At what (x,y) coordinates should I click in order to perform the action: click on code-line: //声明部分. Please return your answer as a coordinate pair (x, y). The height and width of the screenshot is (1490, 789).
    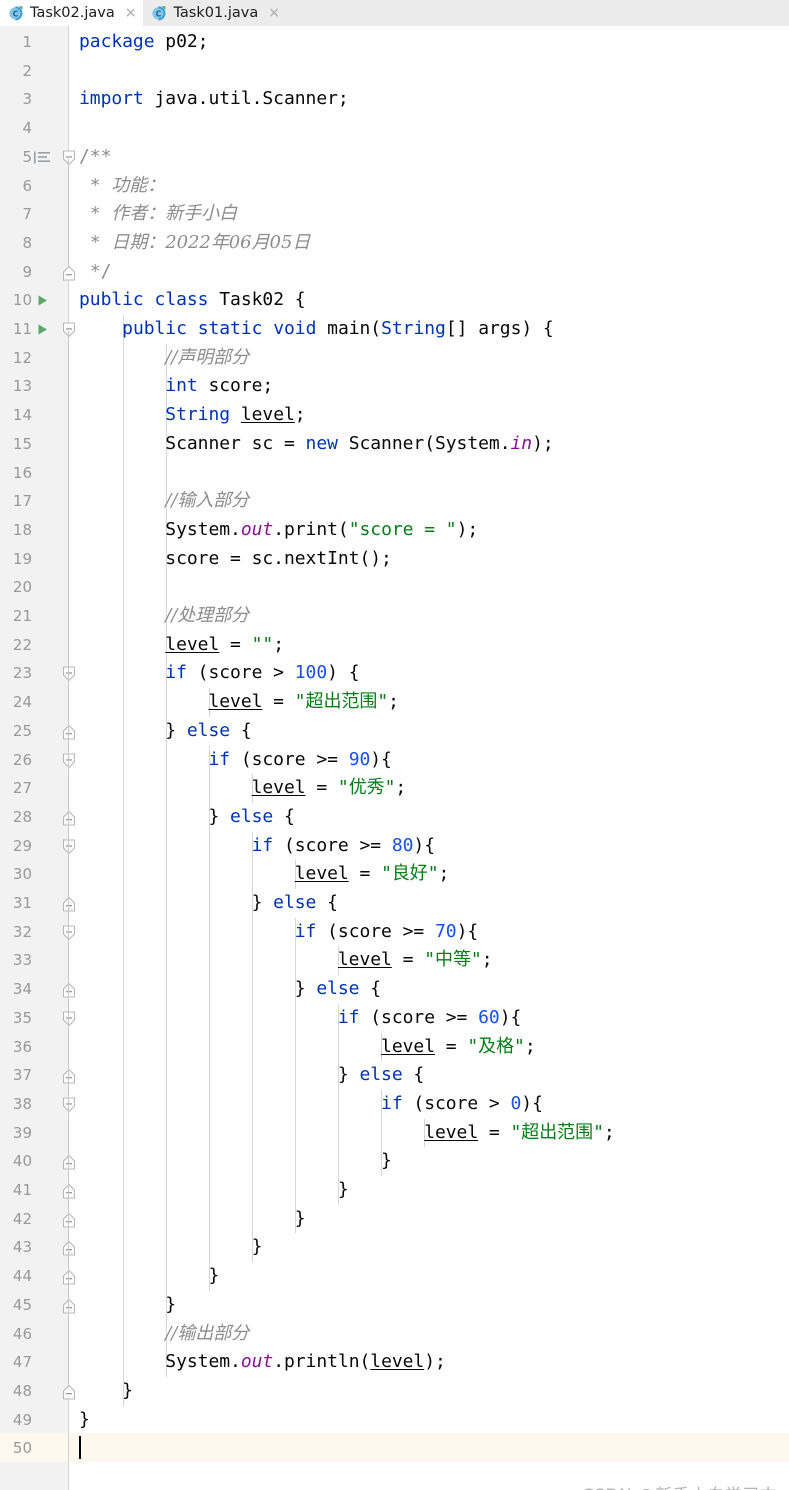
    Looking at the image, I should click on (164, 358).